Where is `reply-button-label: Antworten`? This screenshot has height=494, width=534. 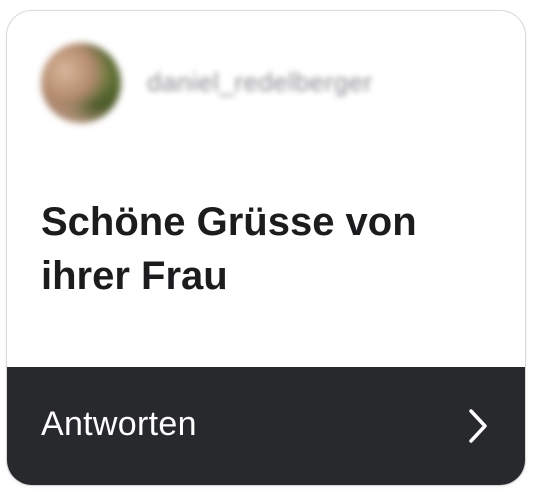
reply-button-label: Antworten is located at coordinates (119, 424).